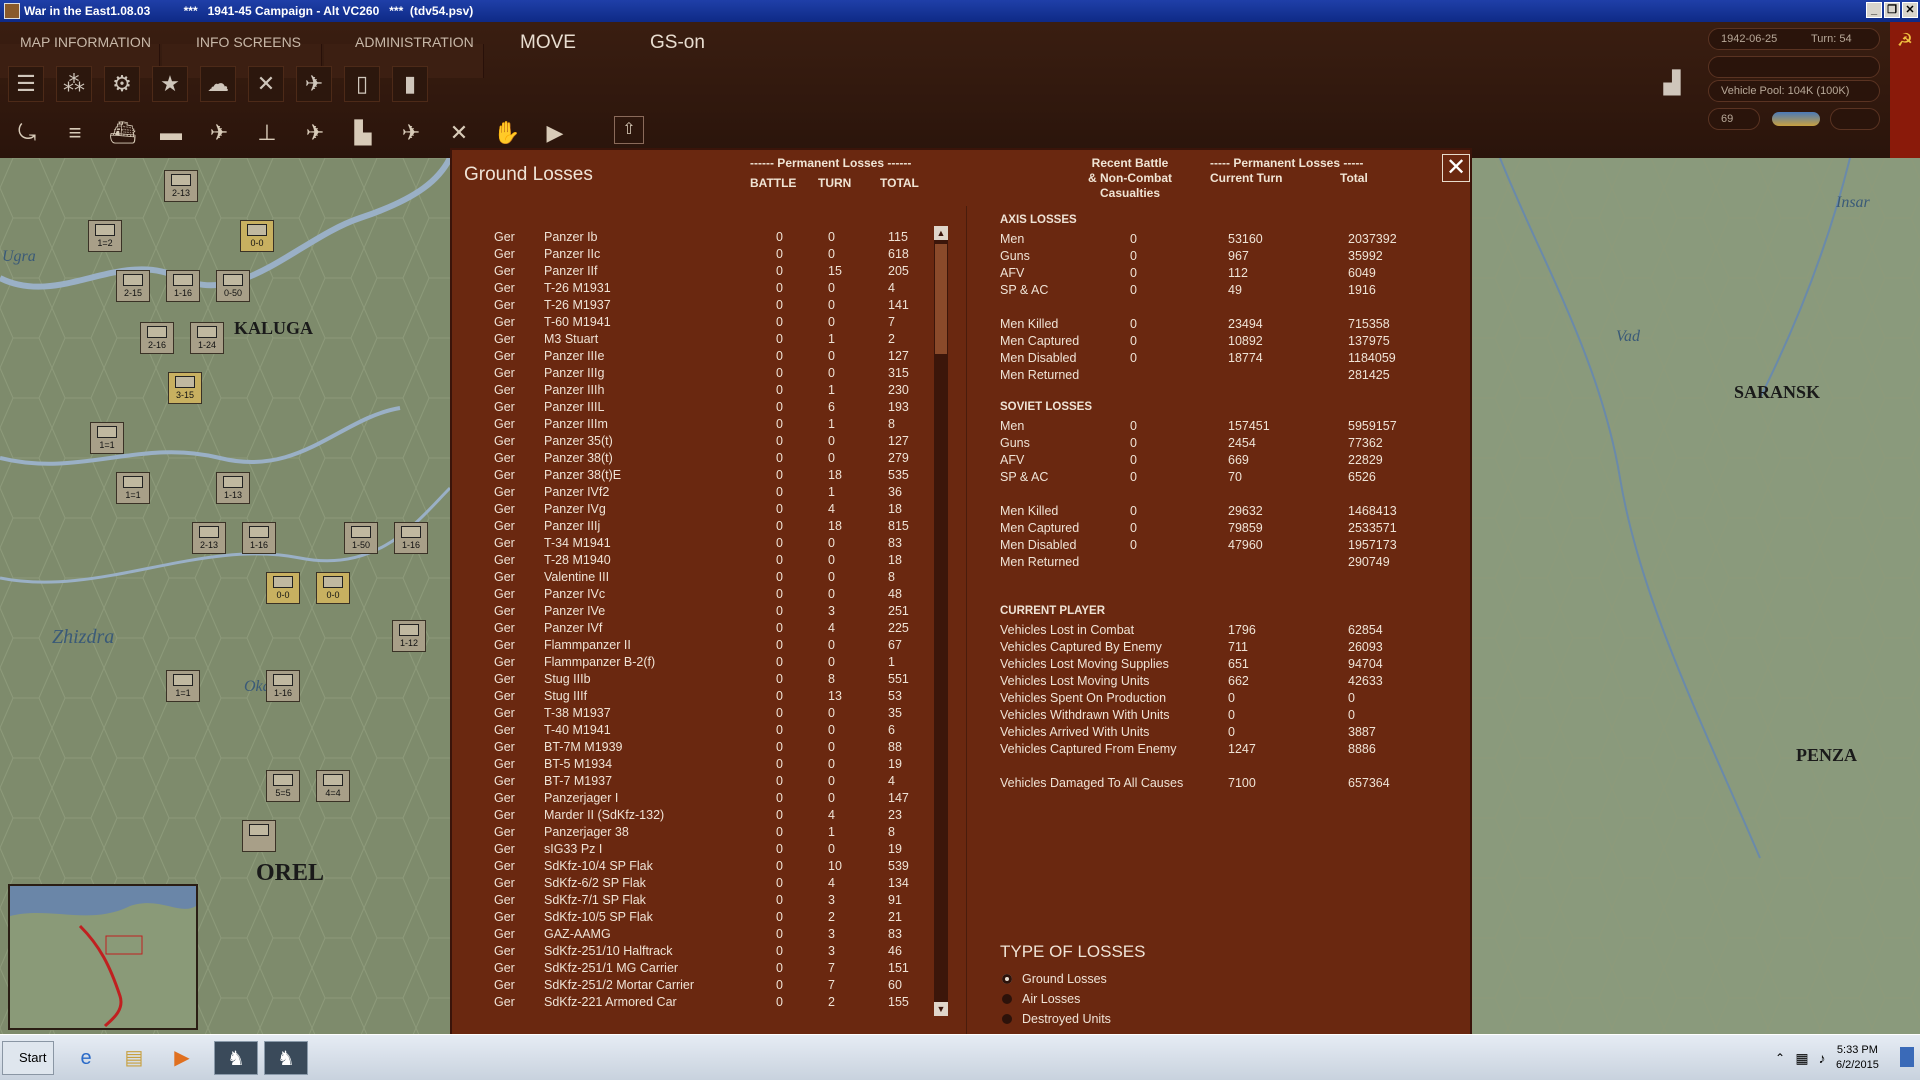  I want to click on total-cell: 36, so click(895, 492).